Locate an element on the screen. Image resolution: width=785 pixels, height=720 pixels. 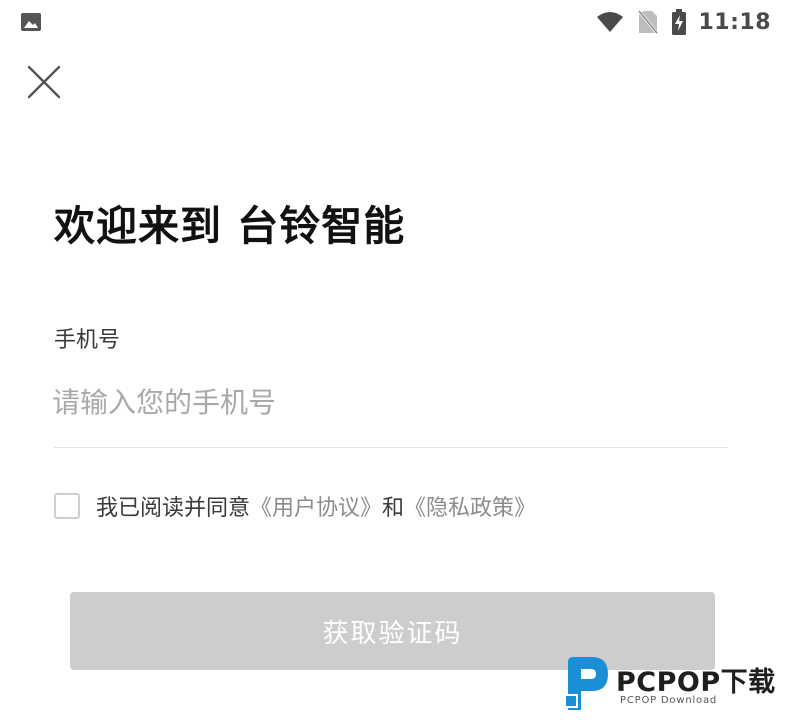
user-agreement-link: 《用户协议》 is located at coordinates (316, 506).